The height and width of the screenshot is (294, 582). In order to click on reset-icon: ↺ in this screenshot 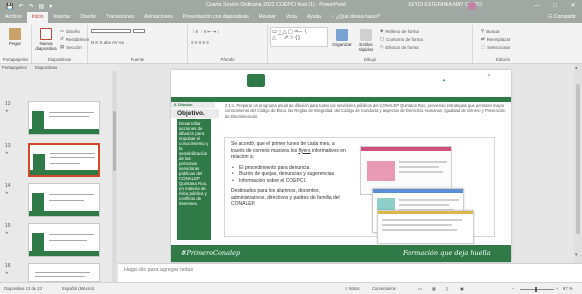, I will do `click(62, 38)`.